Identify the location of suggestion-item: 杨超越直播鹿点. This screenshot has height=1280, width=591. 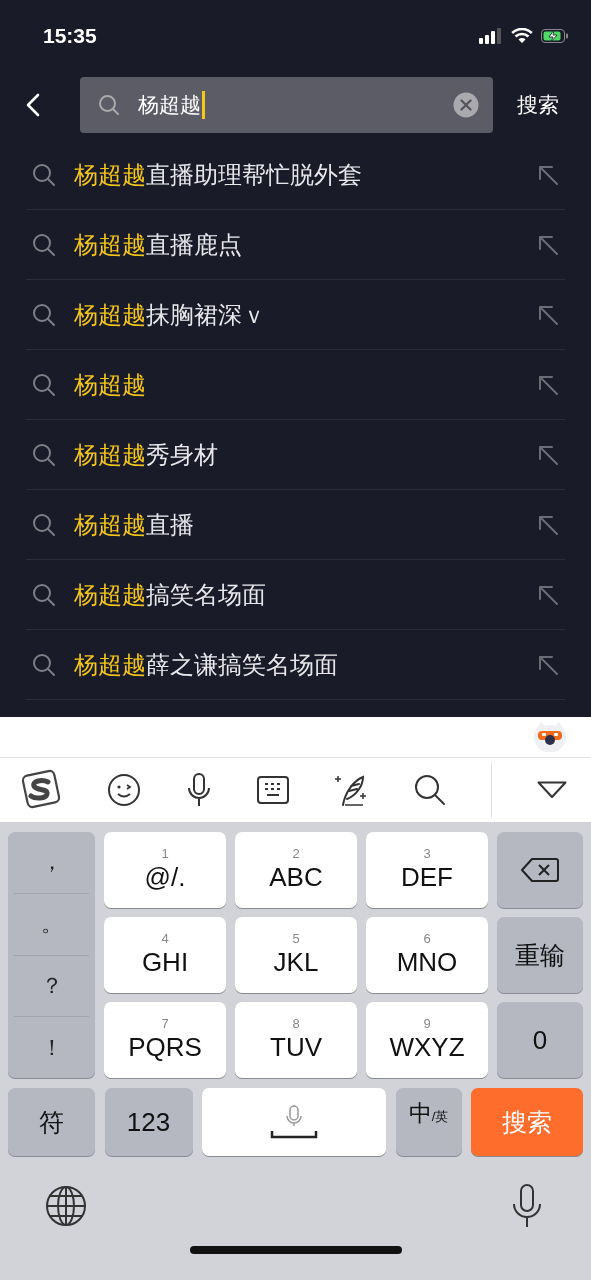
(295, 245).